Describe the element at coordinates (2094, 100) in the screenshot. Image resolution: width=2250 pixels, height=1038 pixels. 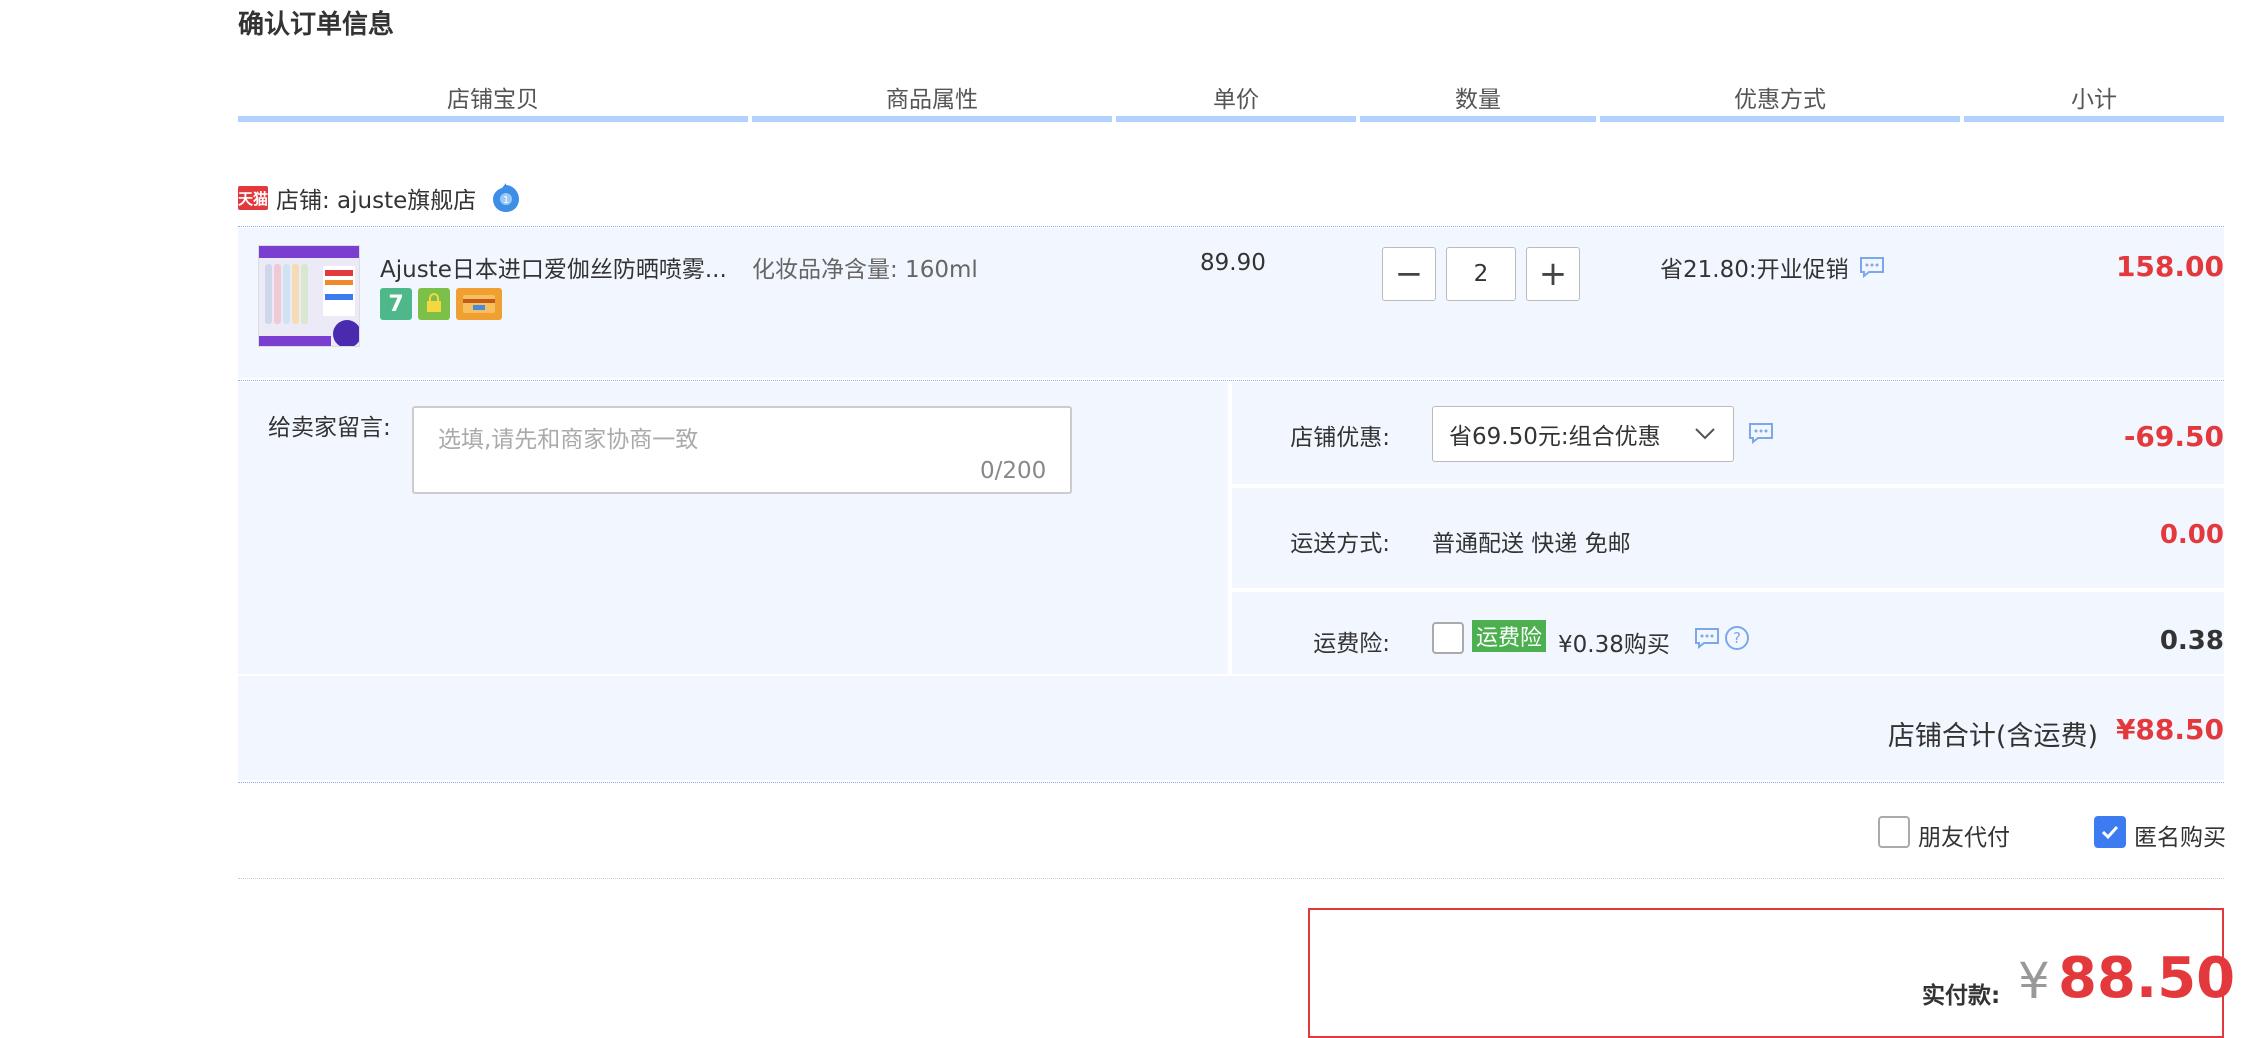
I see `column-header-subtotal: 小计` at that location.